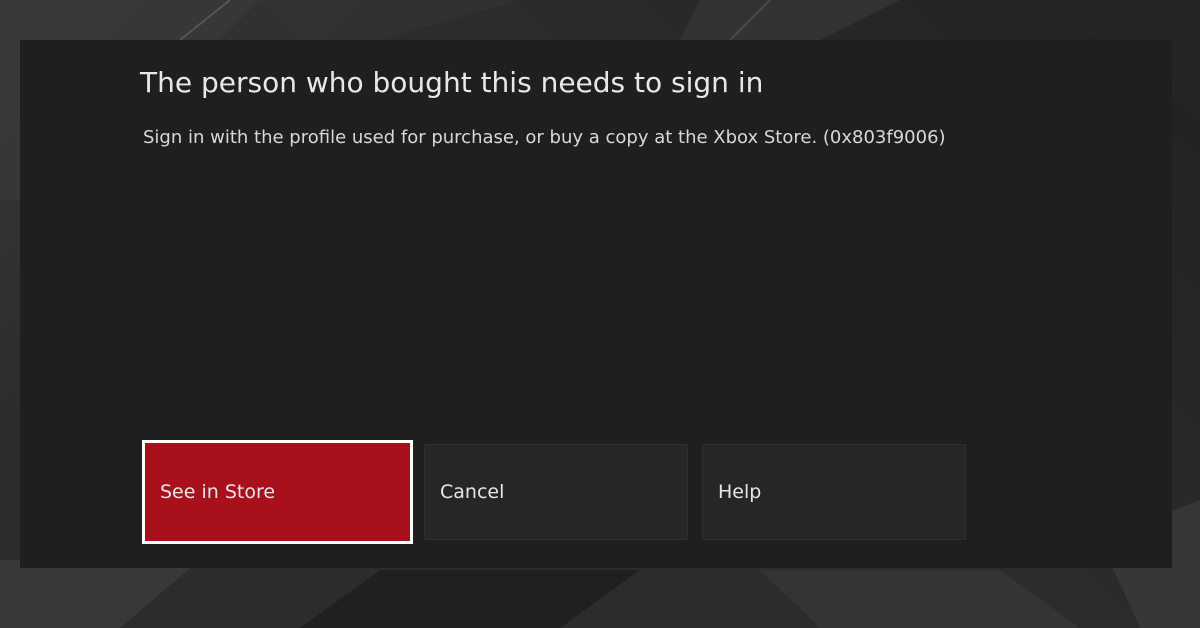  I want to click on help-button: Help, so click(834, 492).